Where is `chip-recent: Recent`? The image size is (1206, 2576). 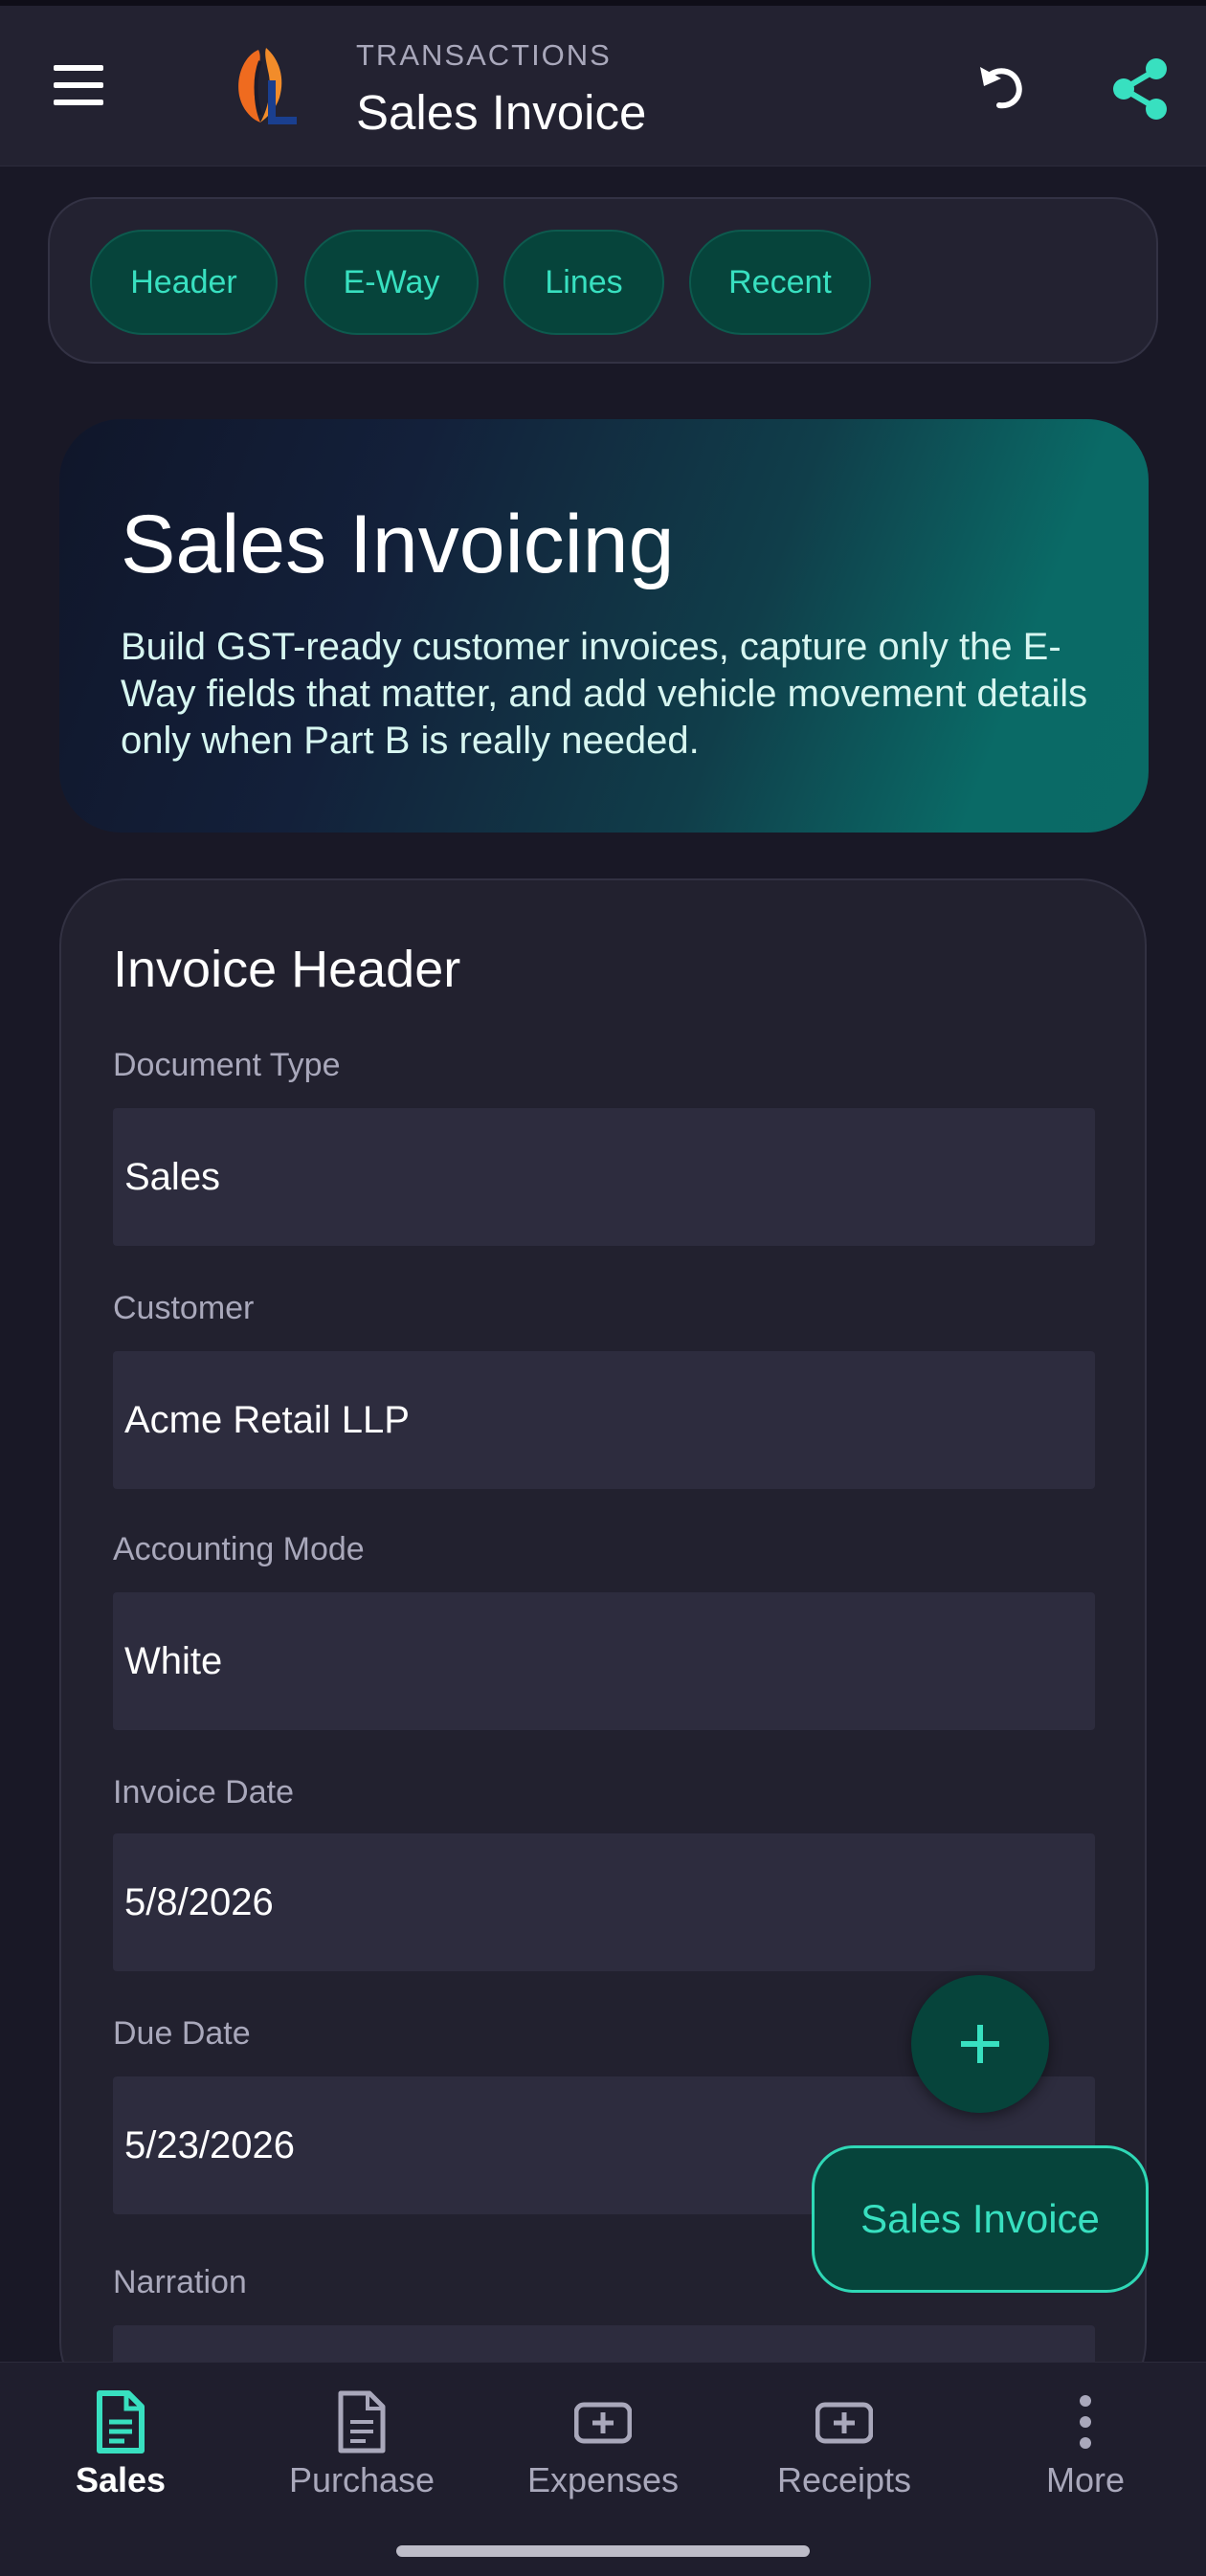
chip-recent: Recent is located at coordinates (780, 282).